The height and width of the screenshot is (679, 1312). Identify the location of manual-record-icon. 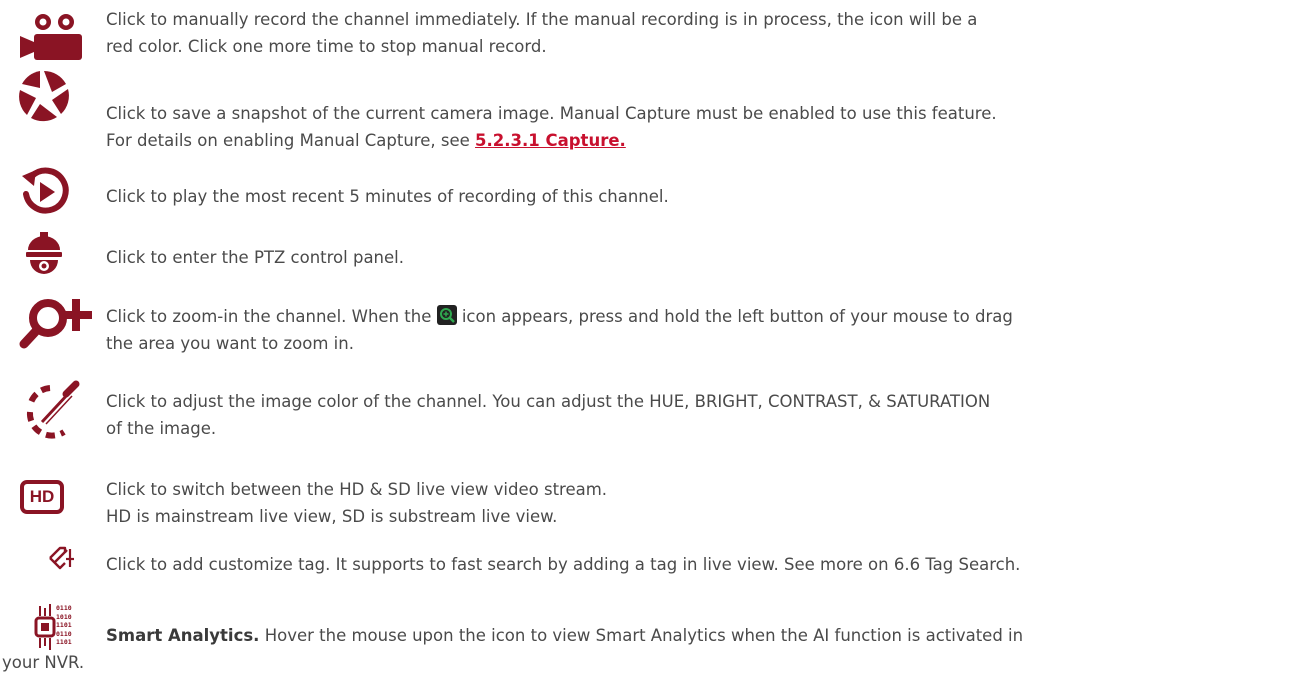
(53, 38).